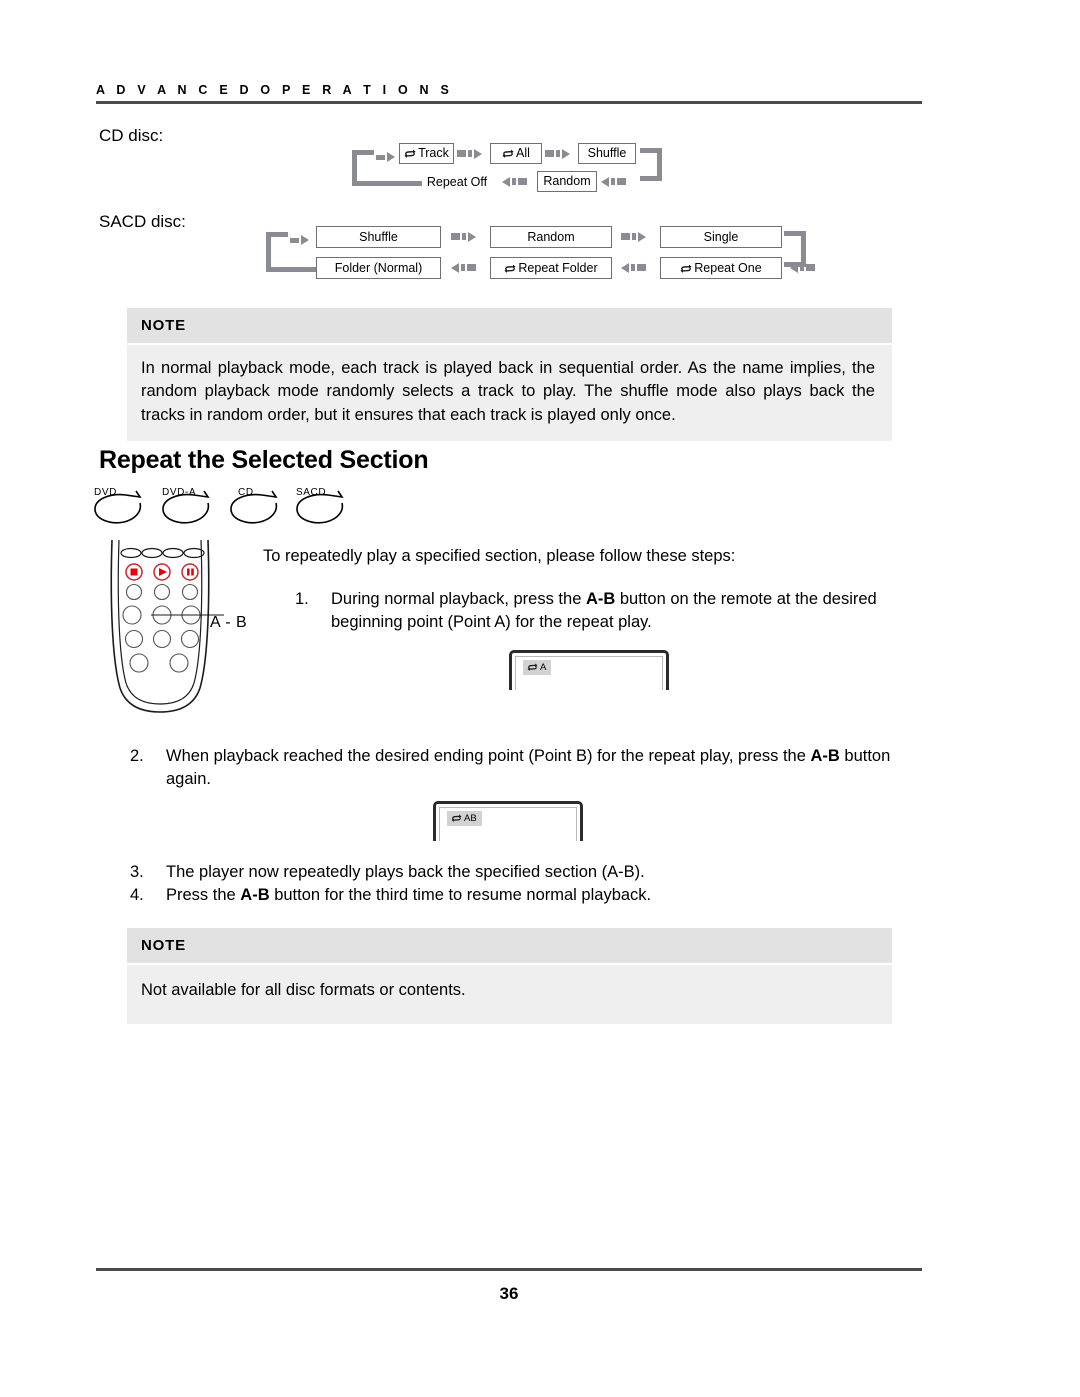  I want to click on cd-flow-connector-all-to-shuffle, so click(557, 153).